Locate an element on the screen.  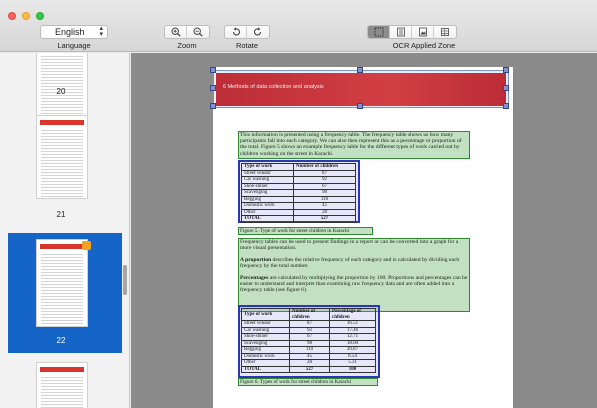
close-window-button is located at coordinates (12, 16).